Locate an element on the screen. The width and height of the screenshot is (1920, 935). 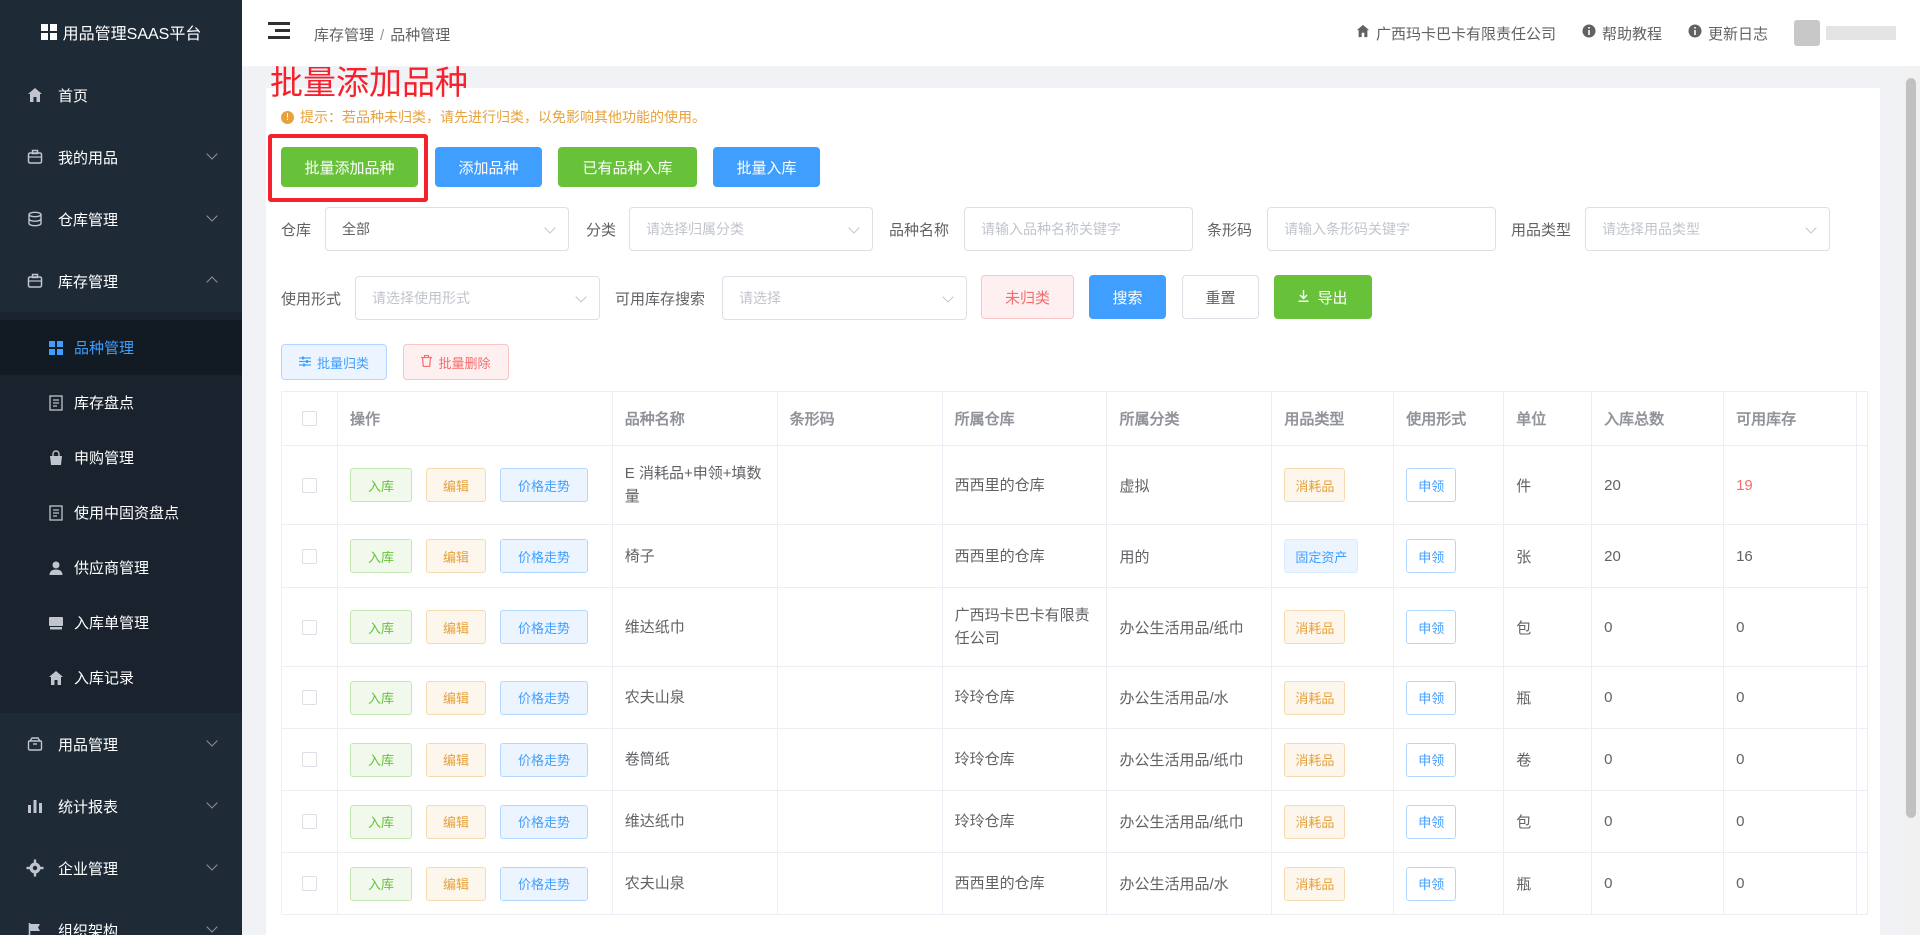
sidebar-item-supplier: 供应商管理 is located at coordinates (121, 567).